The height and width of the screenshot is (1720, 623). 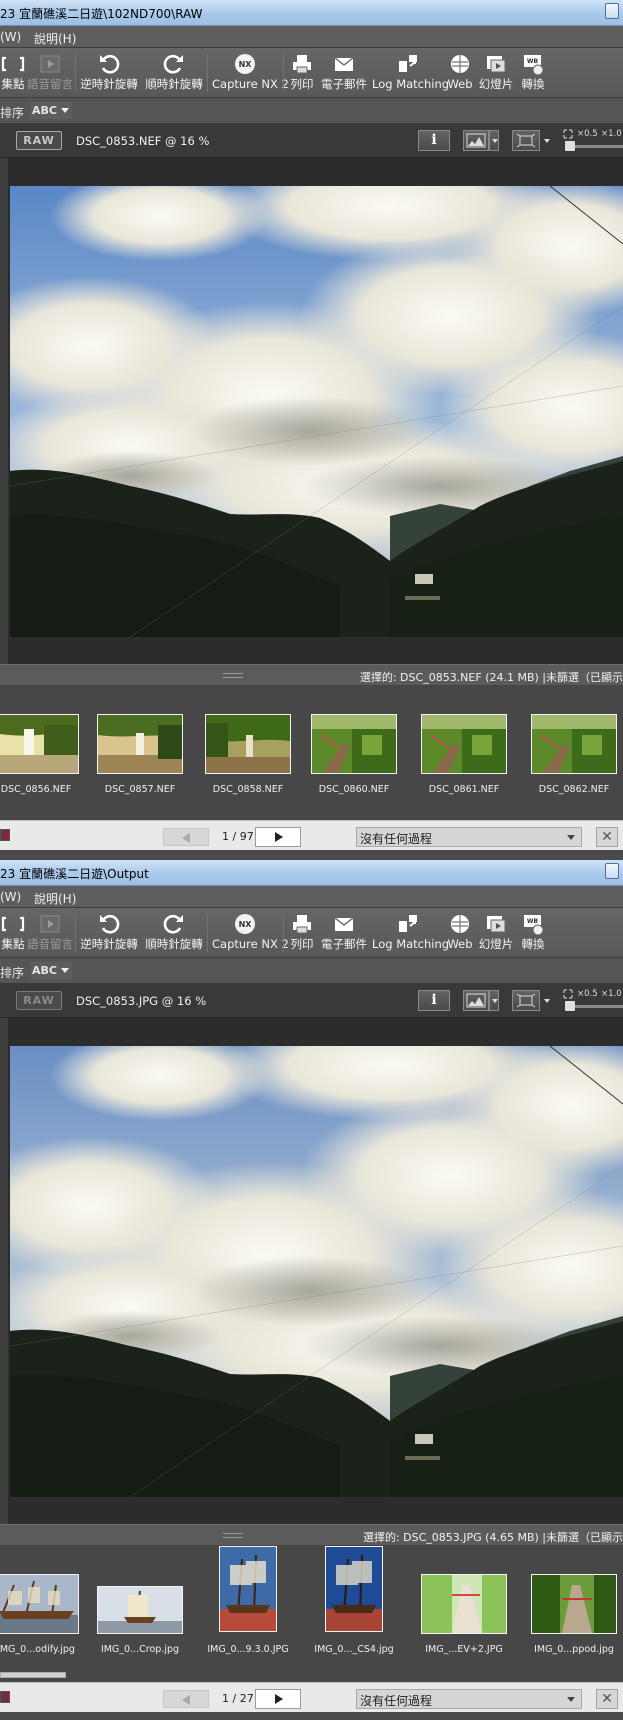 What do you see at coordinates (33, 1675) in the screenshot?
I see `filmstrip-scrollbar` at bounding box center [33, 1675].